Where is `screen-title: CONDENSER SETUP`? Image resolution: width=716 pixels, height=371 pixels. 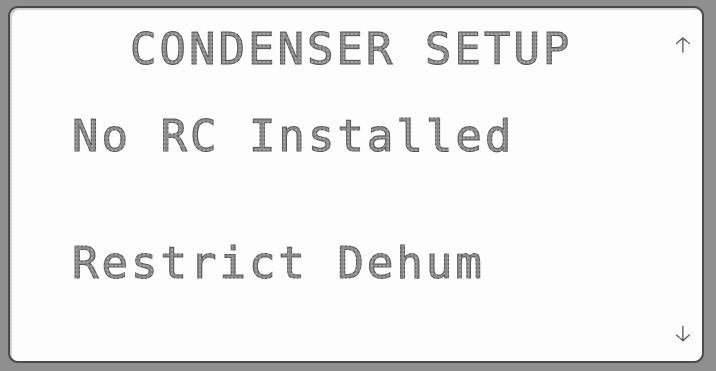
screen-title: CONDENSER SETUP is located at coordinates (351, 49).